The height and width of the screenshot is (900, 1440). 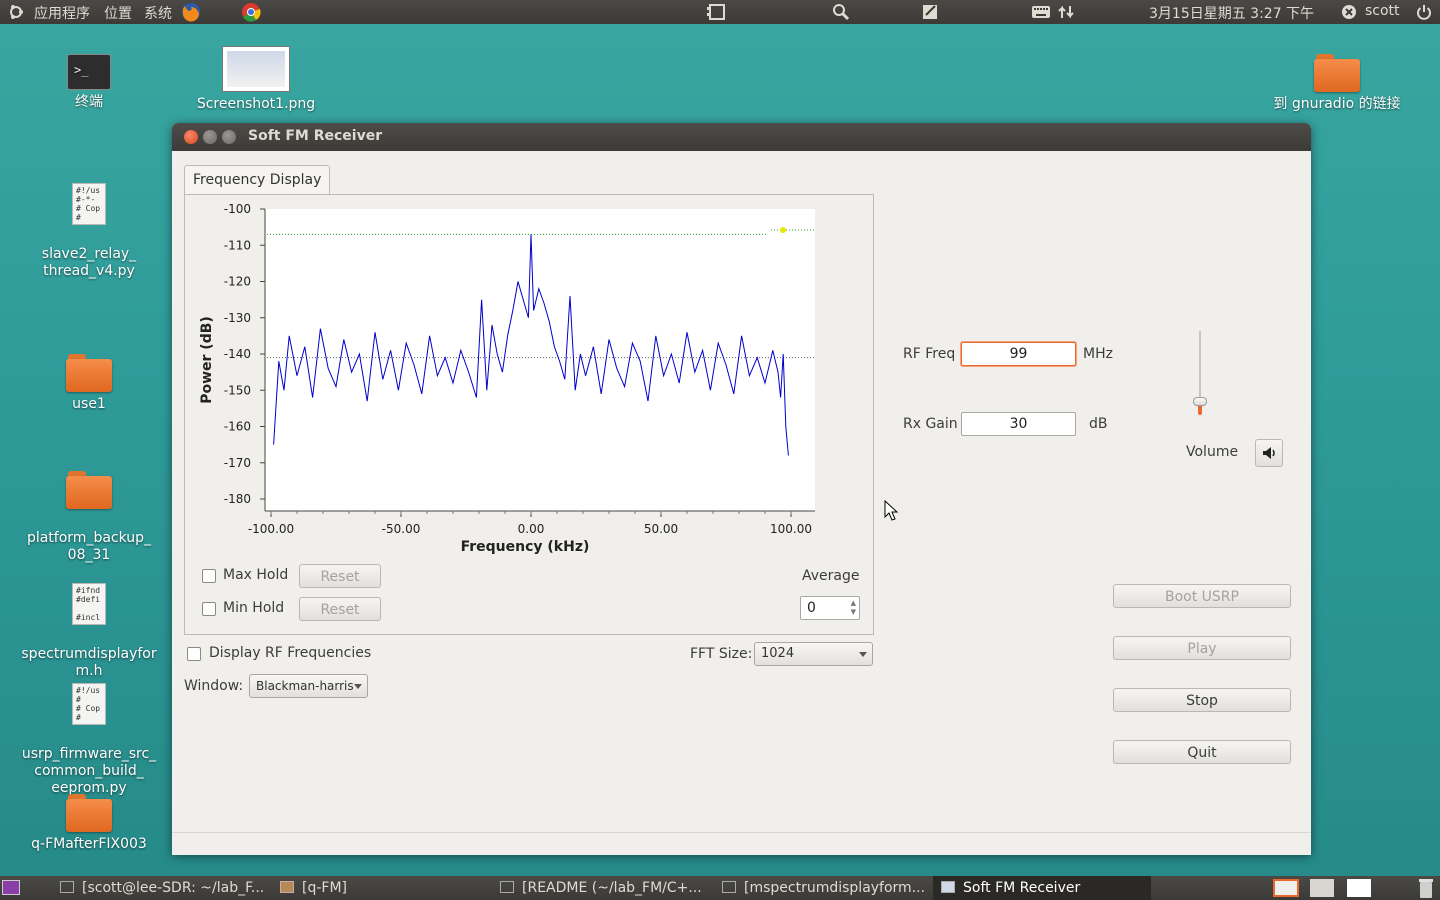 I want to click on y-axis-label: Power (dB), so click(x=207, y=360).